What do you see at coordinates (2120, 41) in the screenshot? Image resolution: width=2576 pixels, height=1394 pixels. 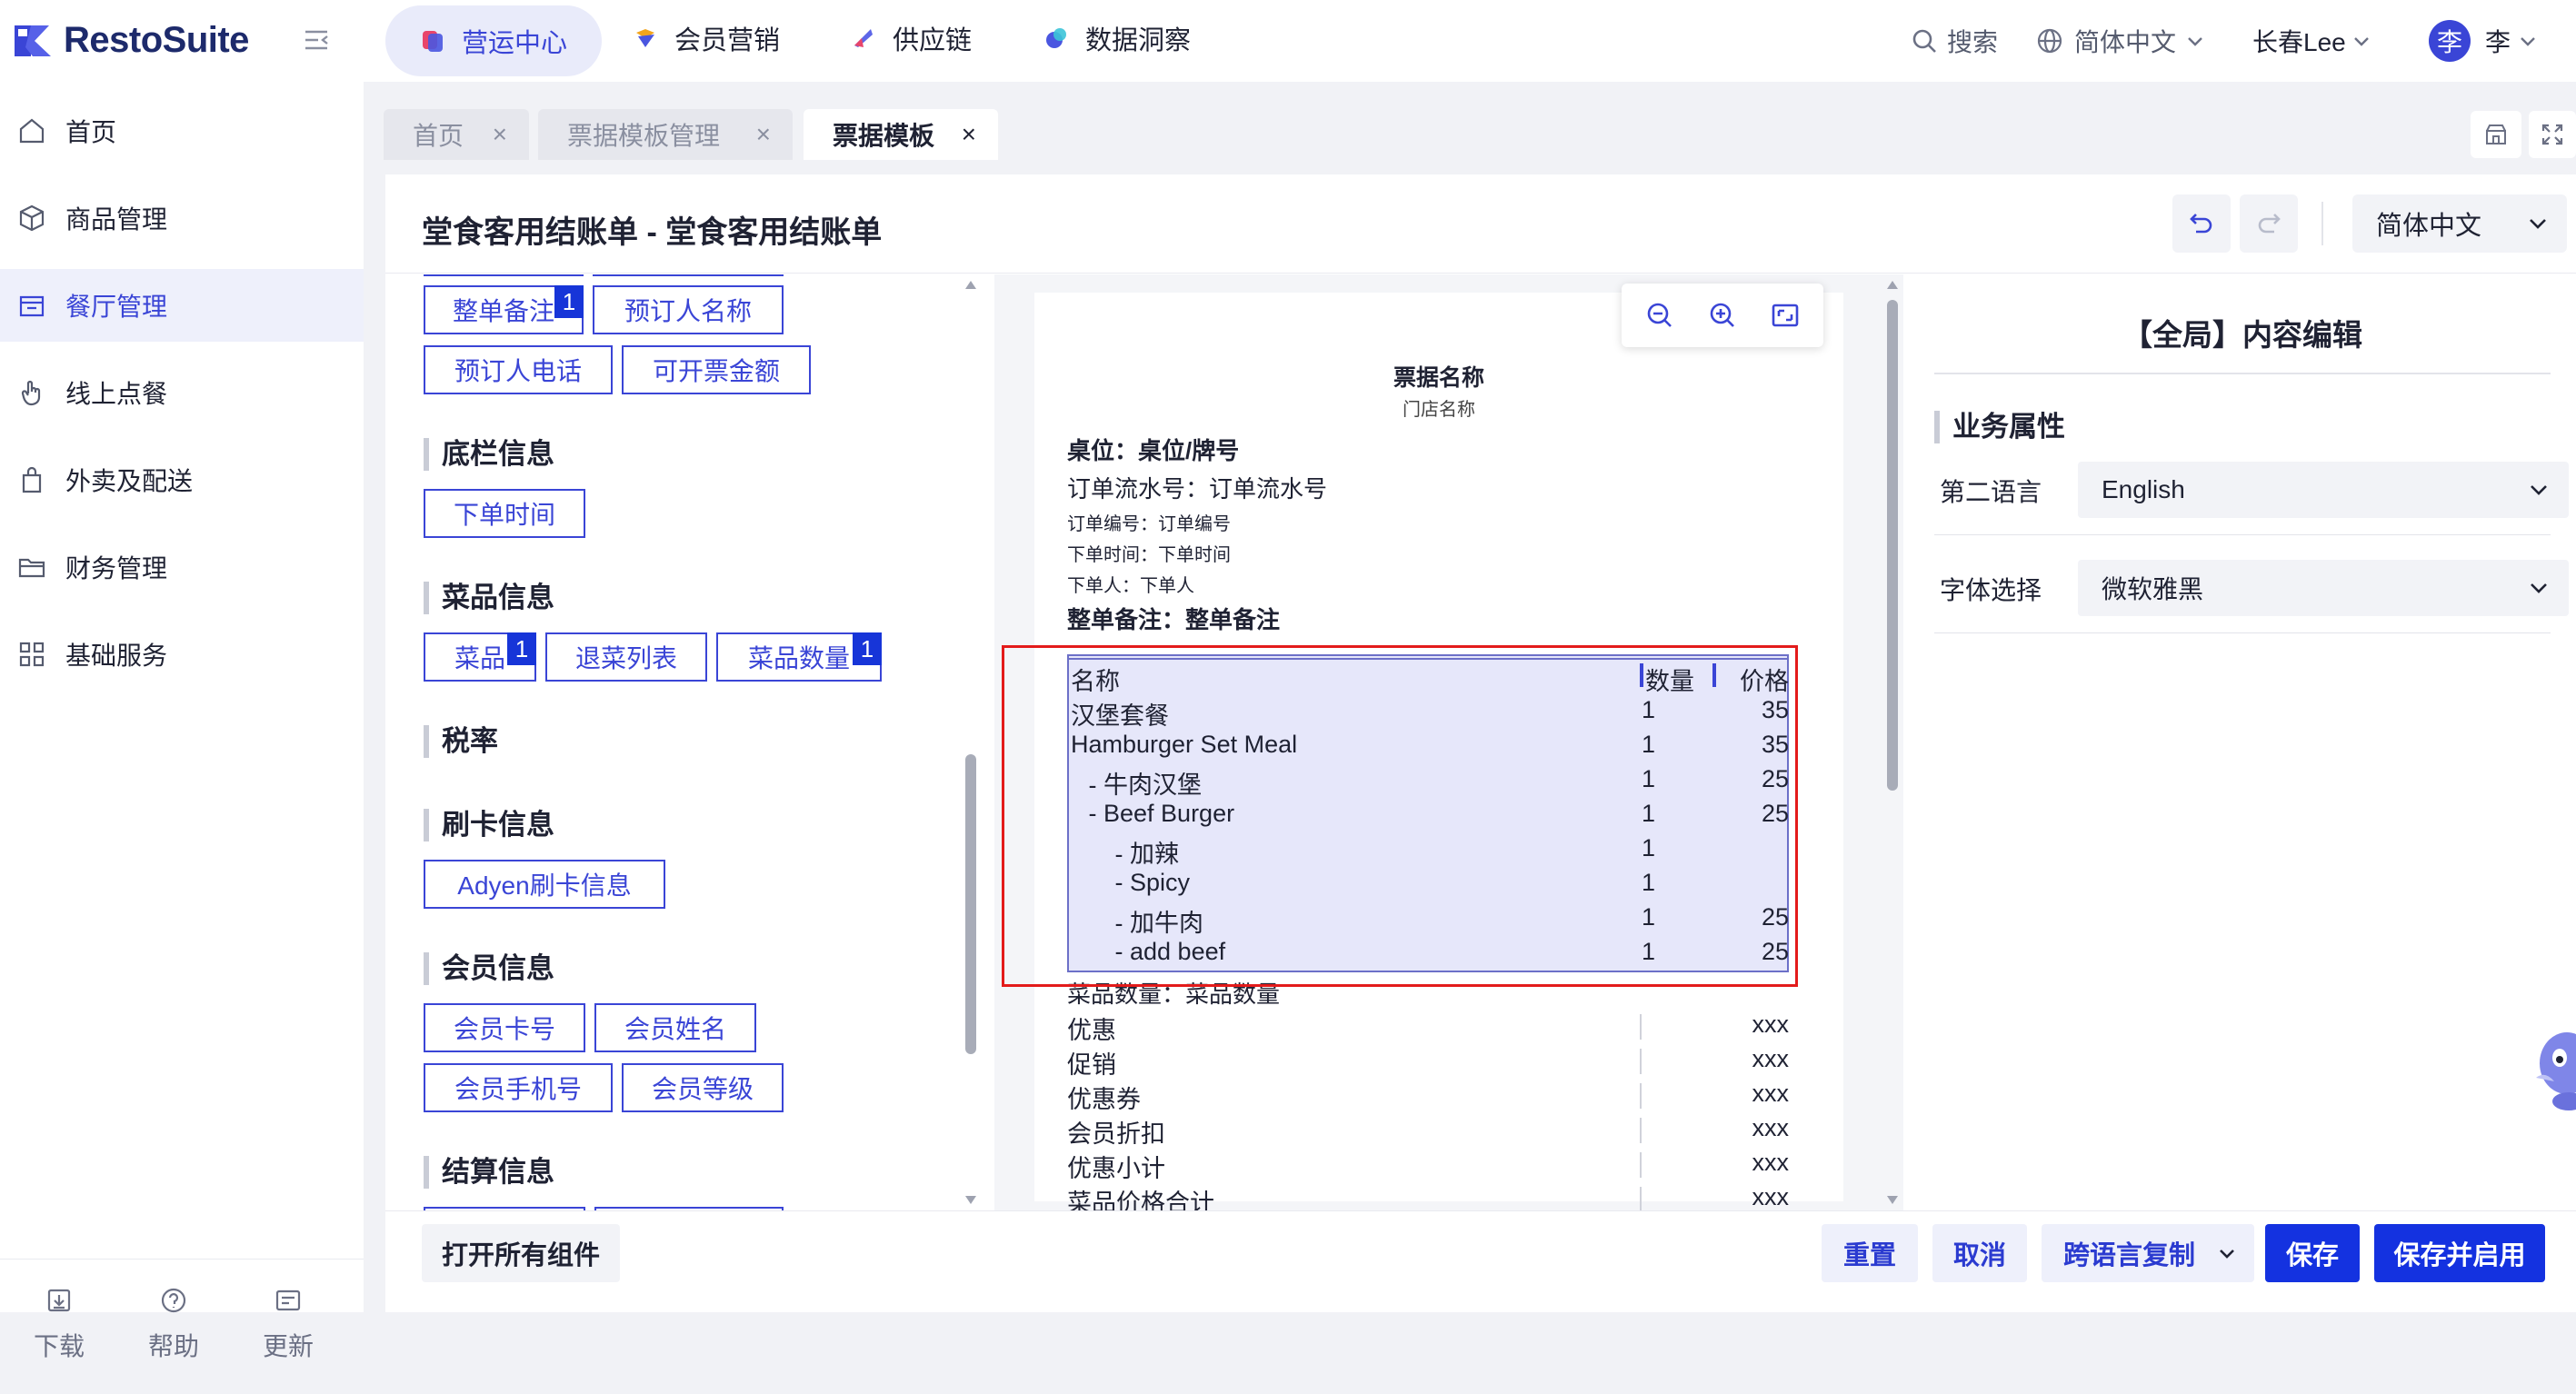 I see `language-switcher: 简体中文` at bounding box center [2120, 41].